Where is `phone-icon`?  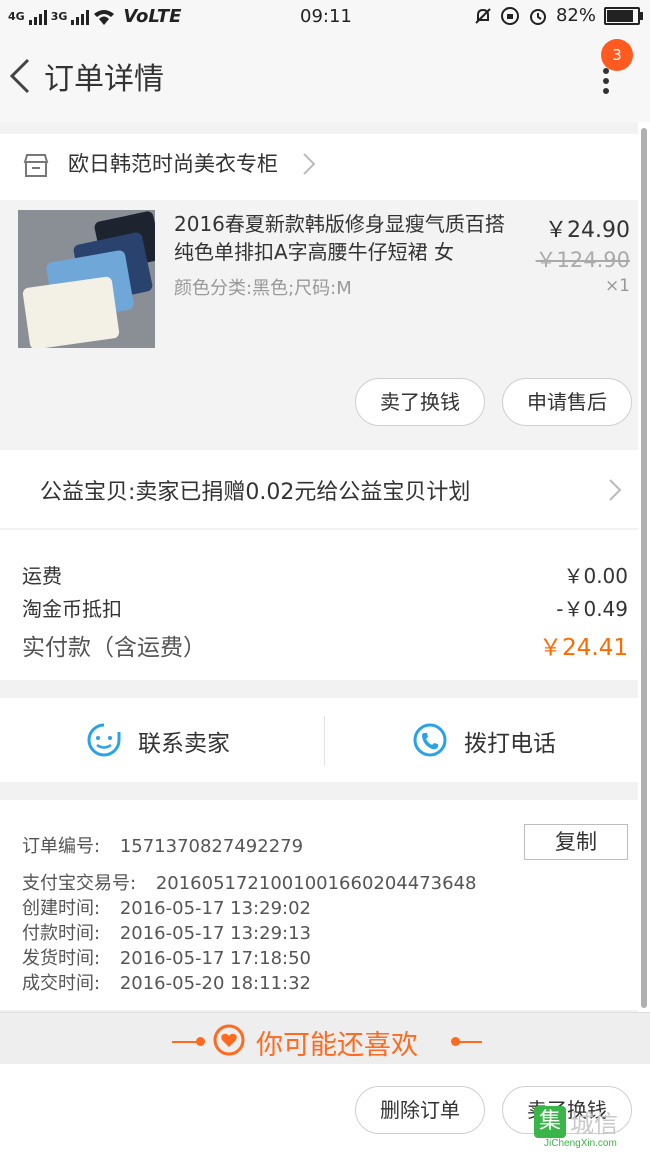 phone-icon is located at coordinates (430, 740).